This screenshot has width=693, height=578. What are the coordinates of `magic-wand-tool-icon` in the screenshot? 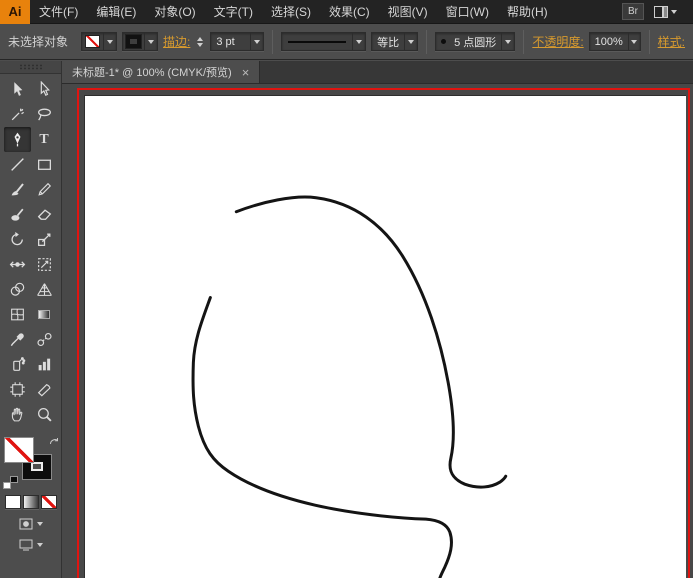 It's located at (17, 114).